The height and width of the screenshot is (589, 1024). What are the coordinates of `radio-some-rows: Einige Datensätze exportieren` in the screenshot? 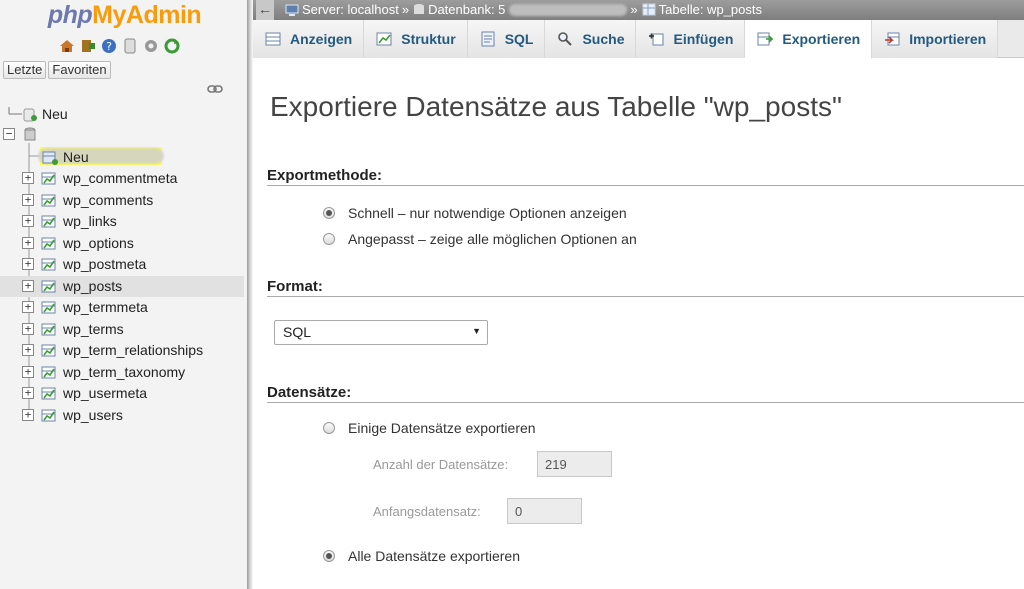 It's located at (429, 428).